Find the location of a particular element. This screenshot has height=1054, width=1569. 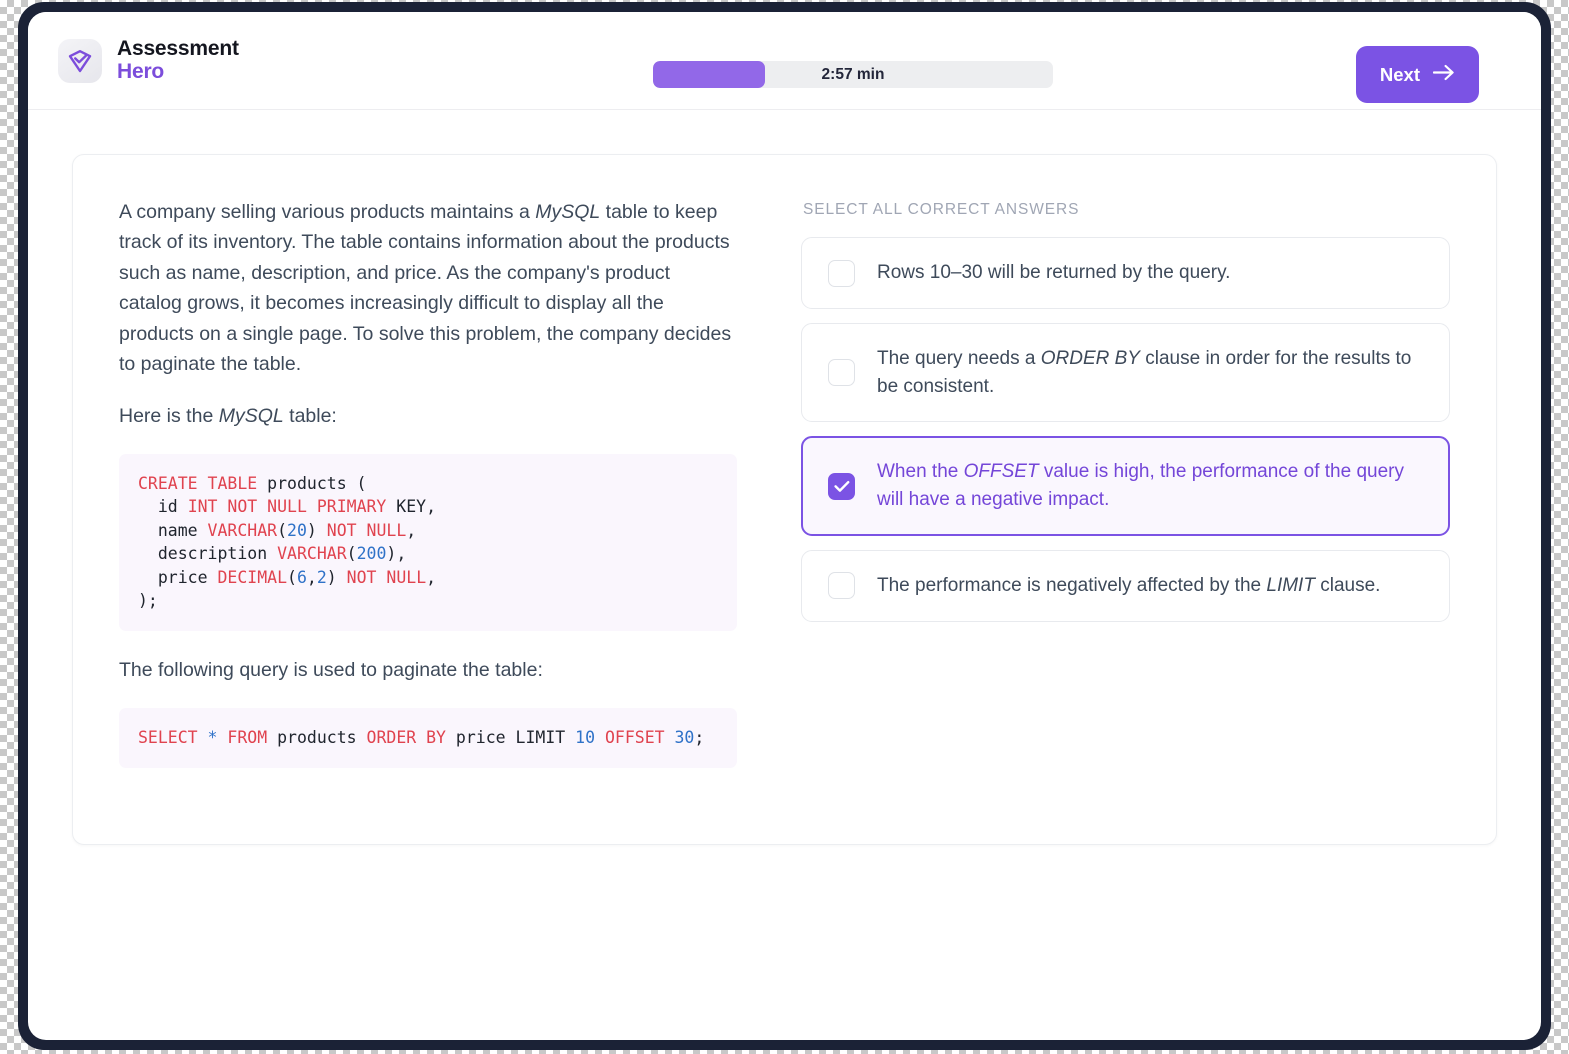

brand-text: Assessment Hero is located at coordinates (178, 59).